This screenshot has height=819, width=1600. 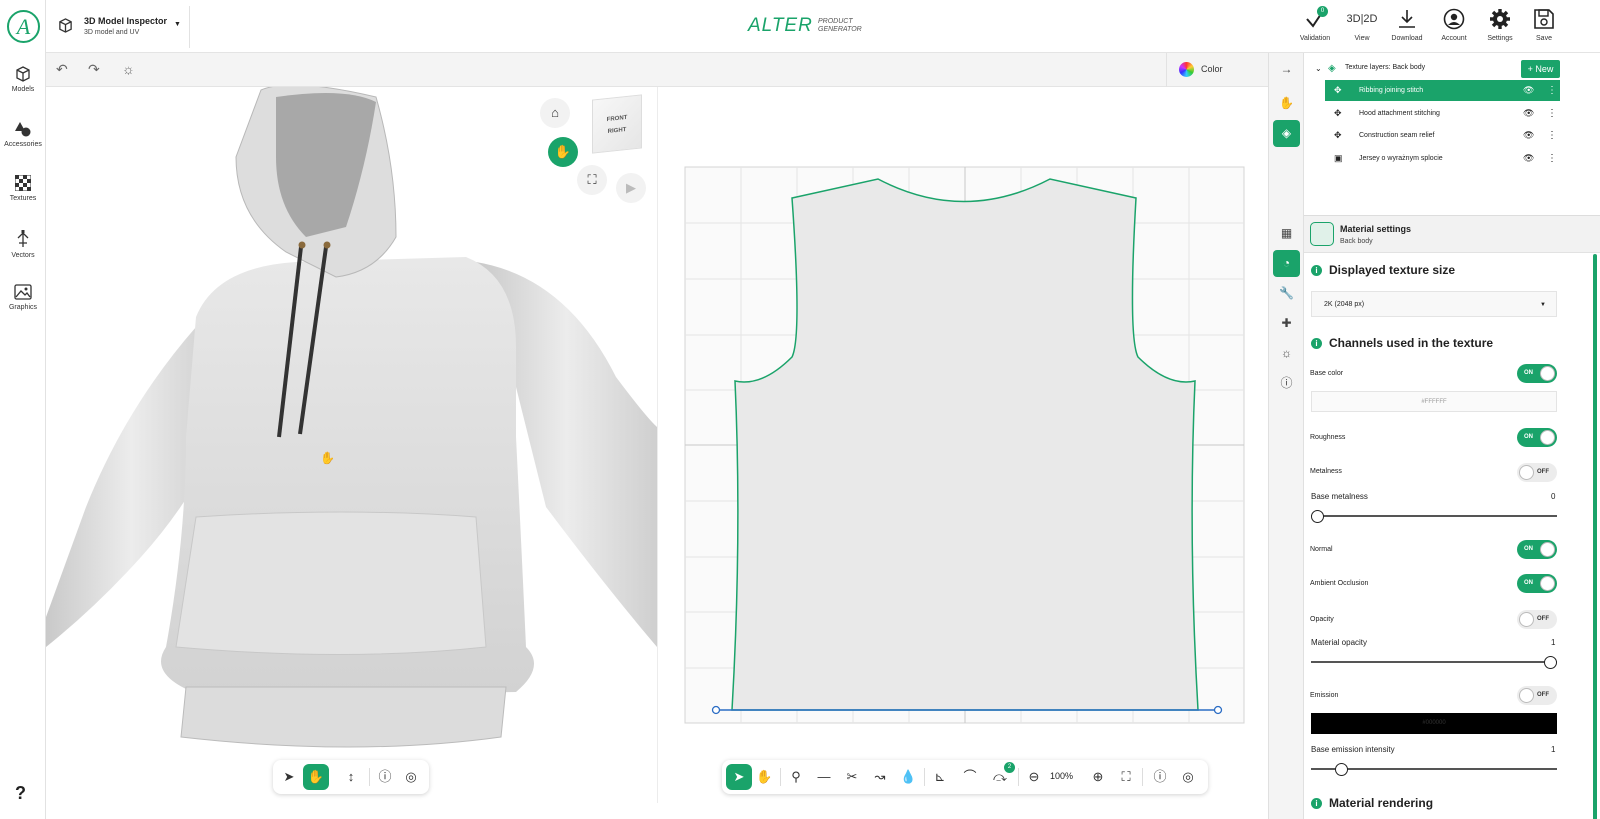 What do you see at coordinates (1407, 25) in the screenshot?
I see `download-button: Download` at bounding box center [1407, 25].